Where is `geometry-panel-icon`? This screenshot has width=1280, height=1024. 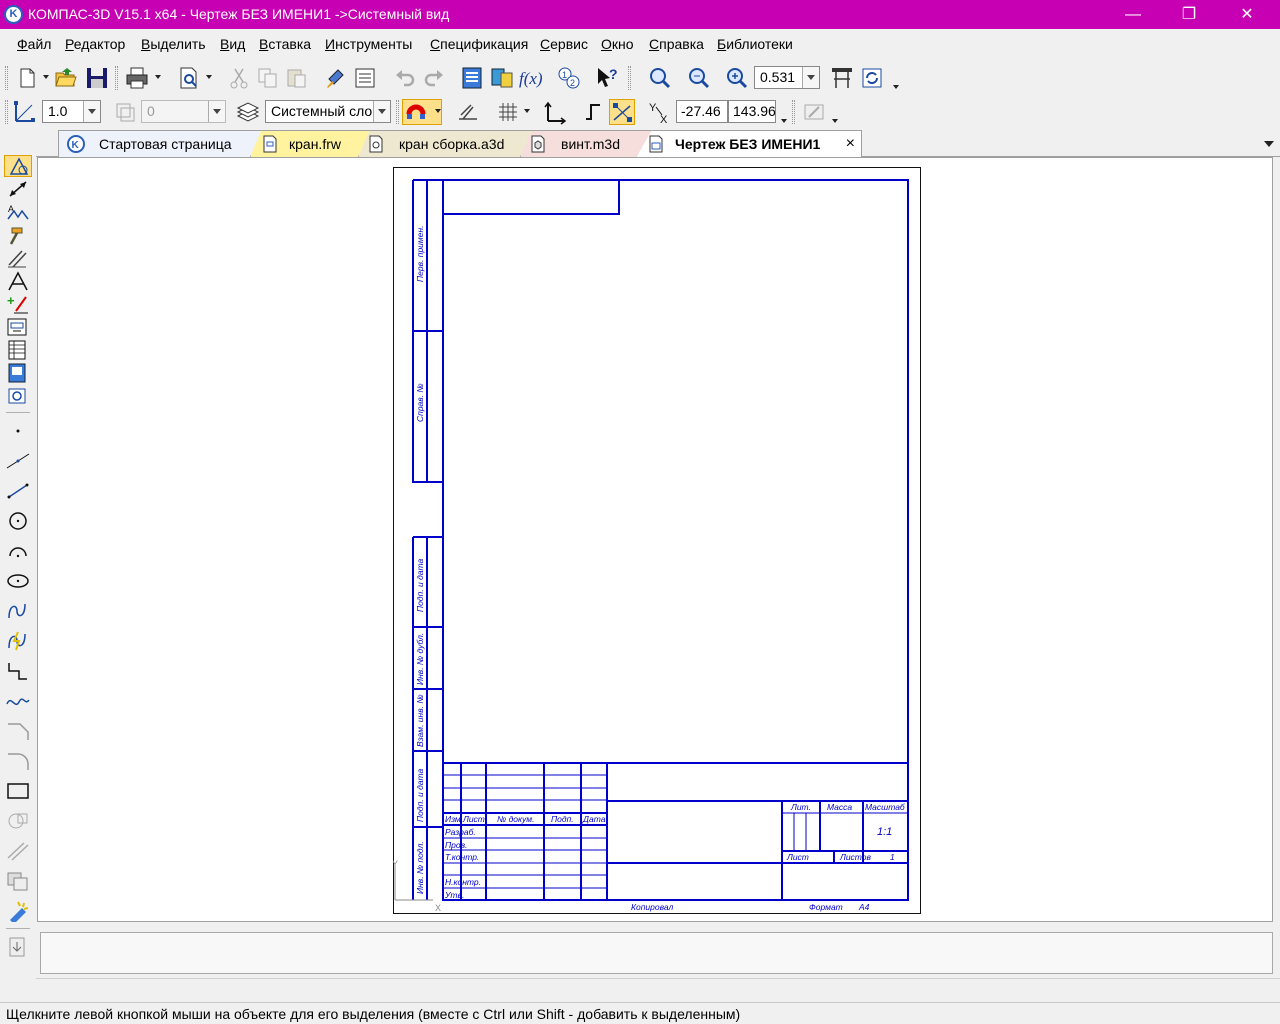 geometry-panel-icon is located at coordinates (18, 166).